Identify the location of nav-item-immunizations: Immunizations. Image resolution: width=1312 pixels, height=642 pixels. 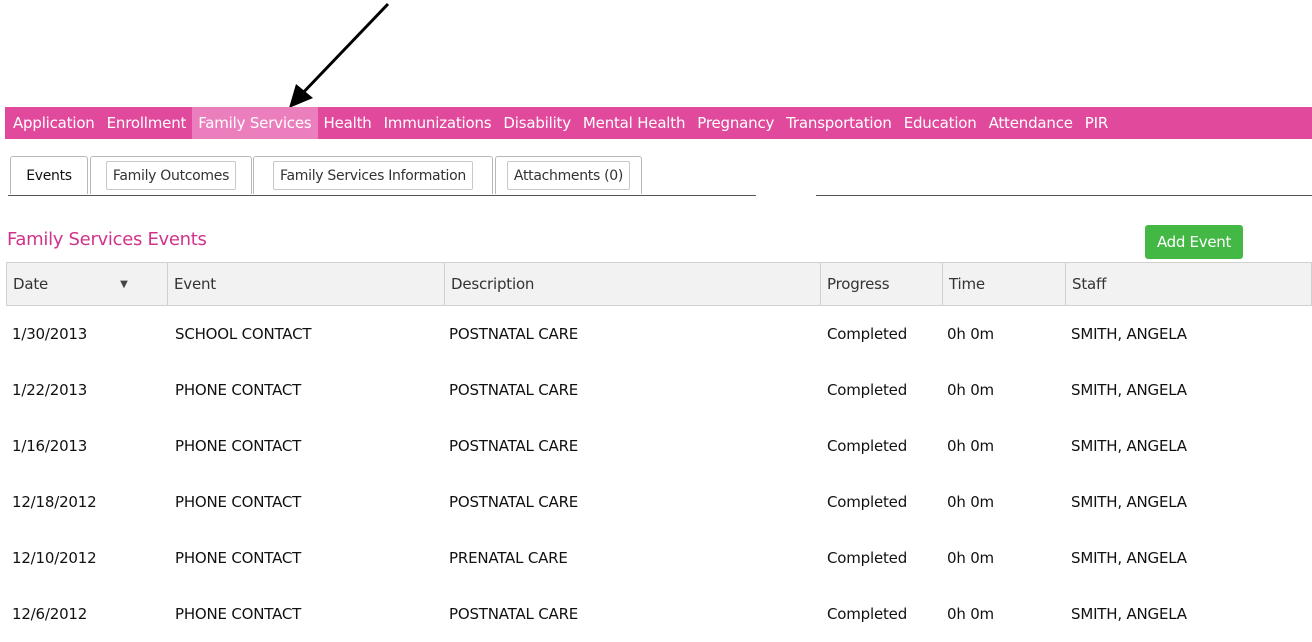
(438, 123).